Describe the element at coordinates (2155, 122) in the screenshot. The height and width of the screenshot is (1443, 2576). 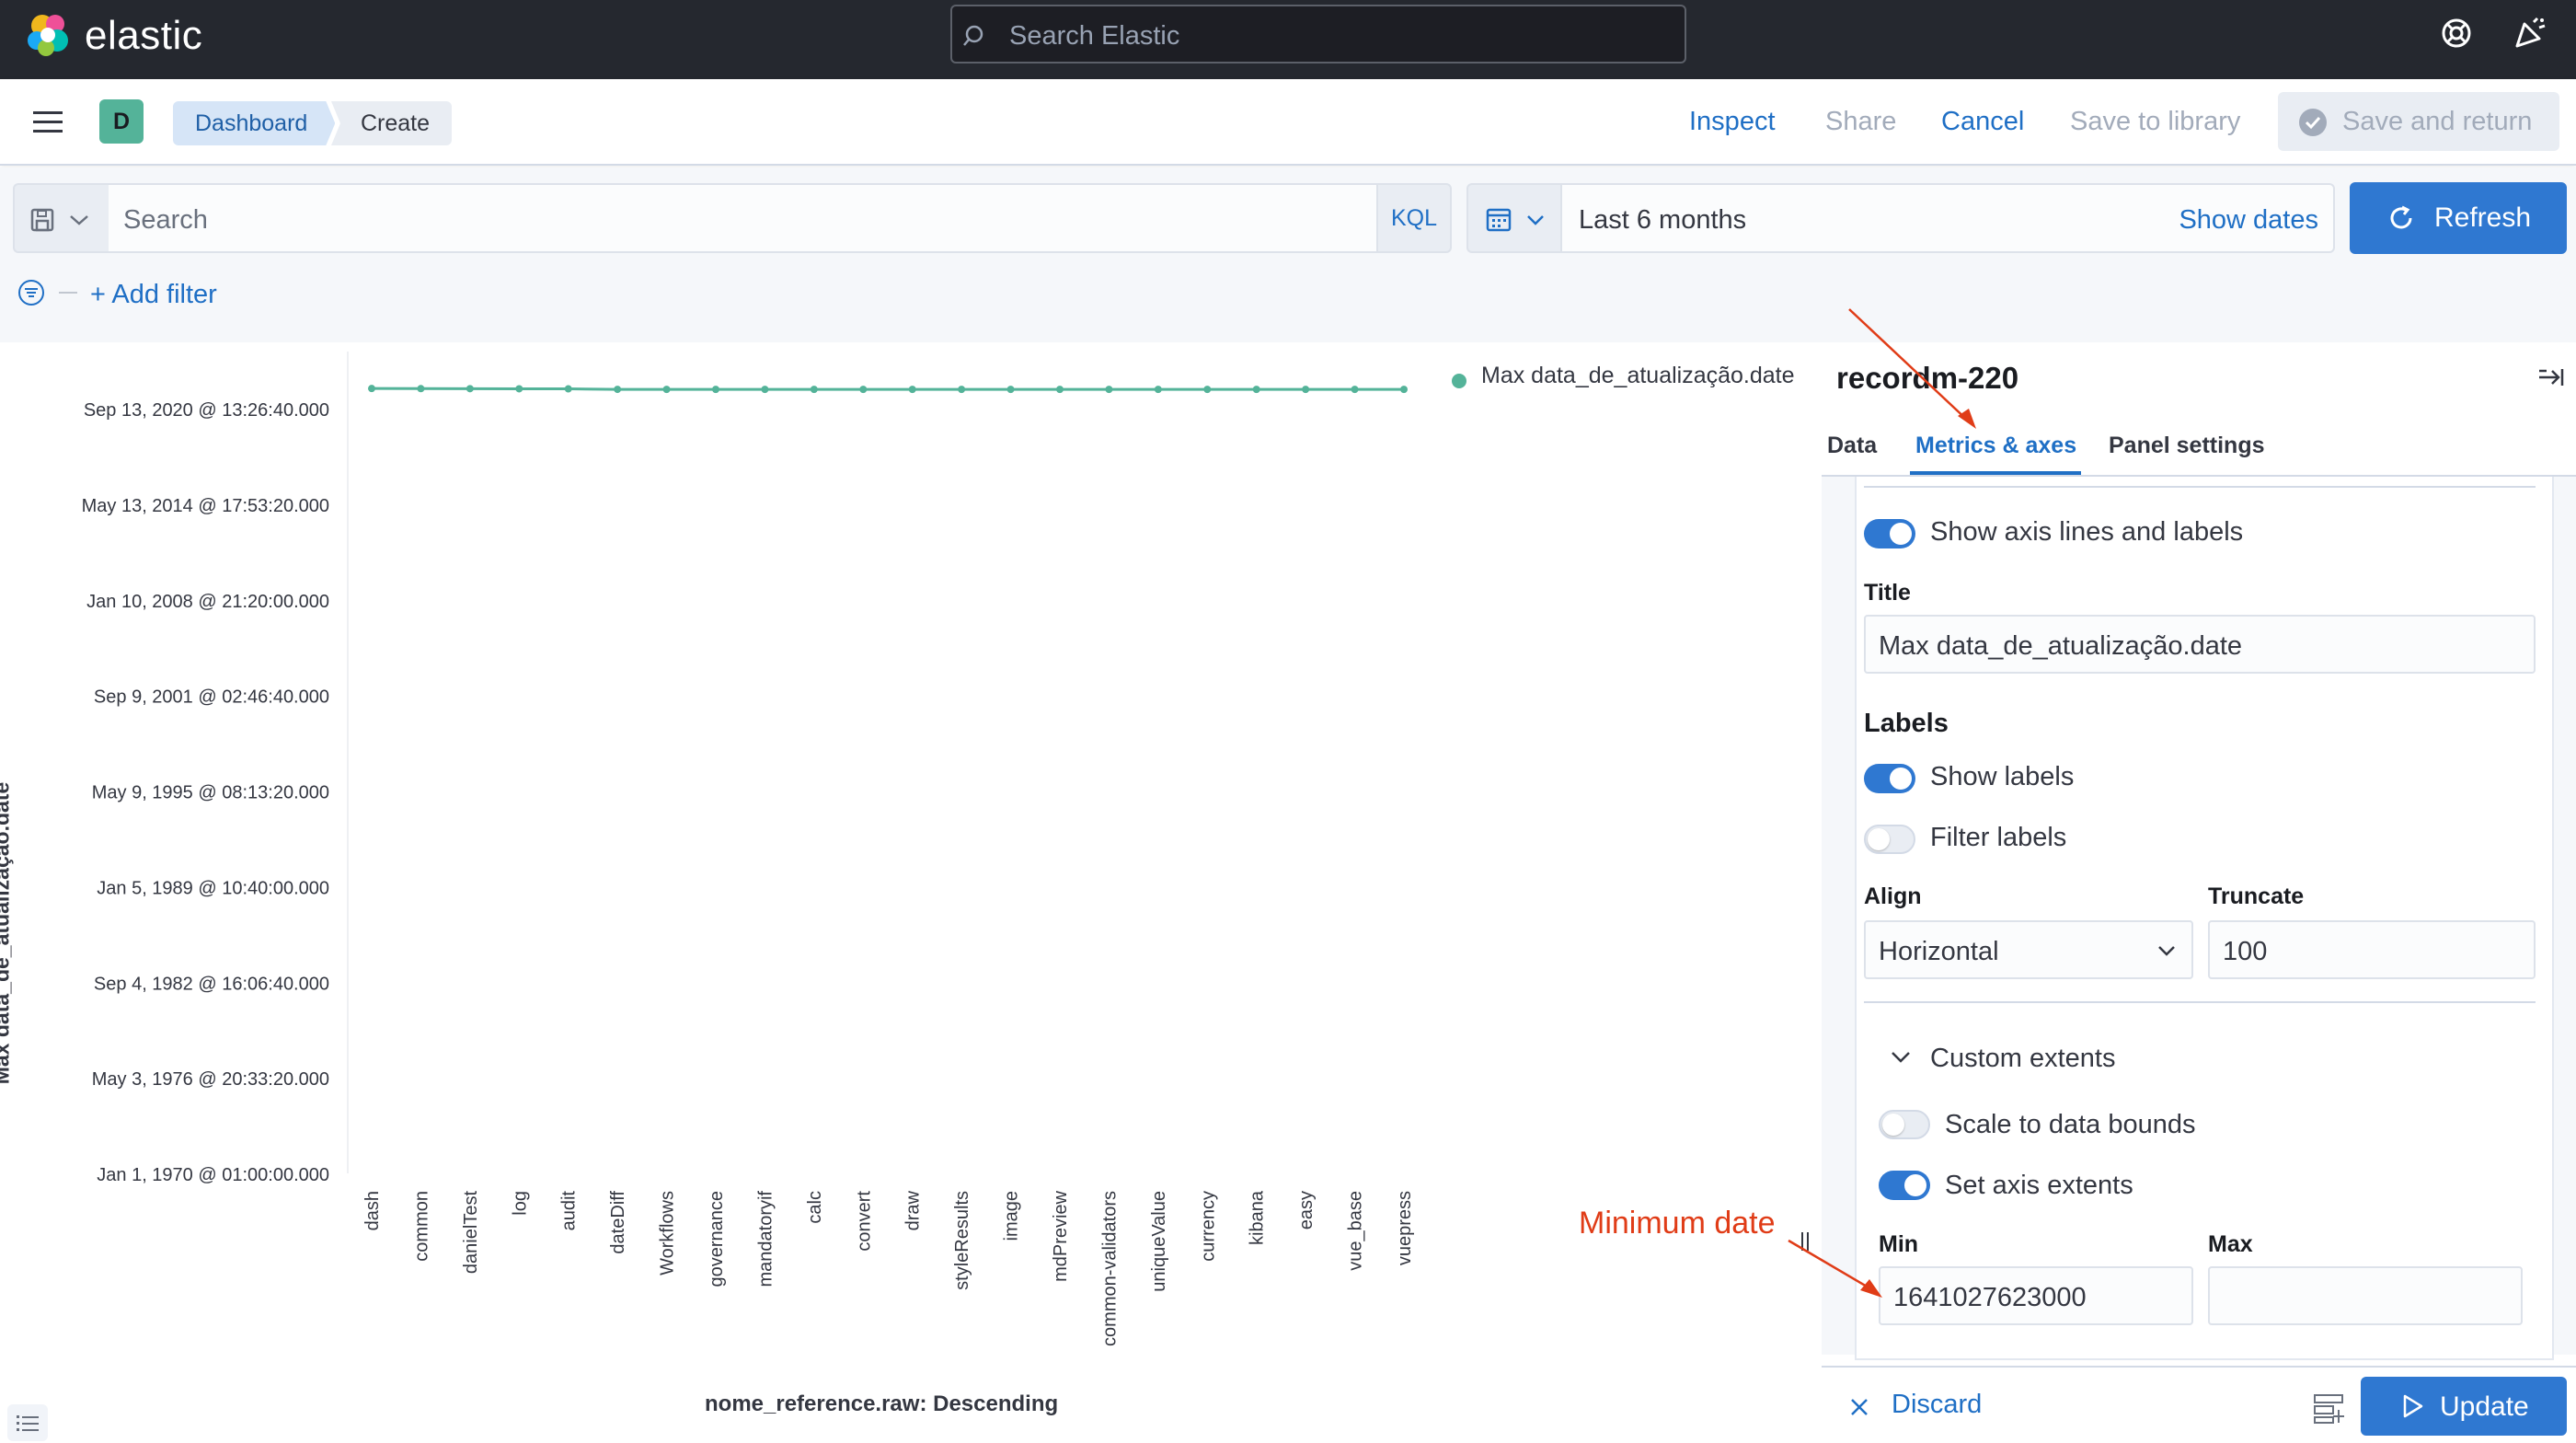
I see `save-to-library-button: Save to library` at that location.